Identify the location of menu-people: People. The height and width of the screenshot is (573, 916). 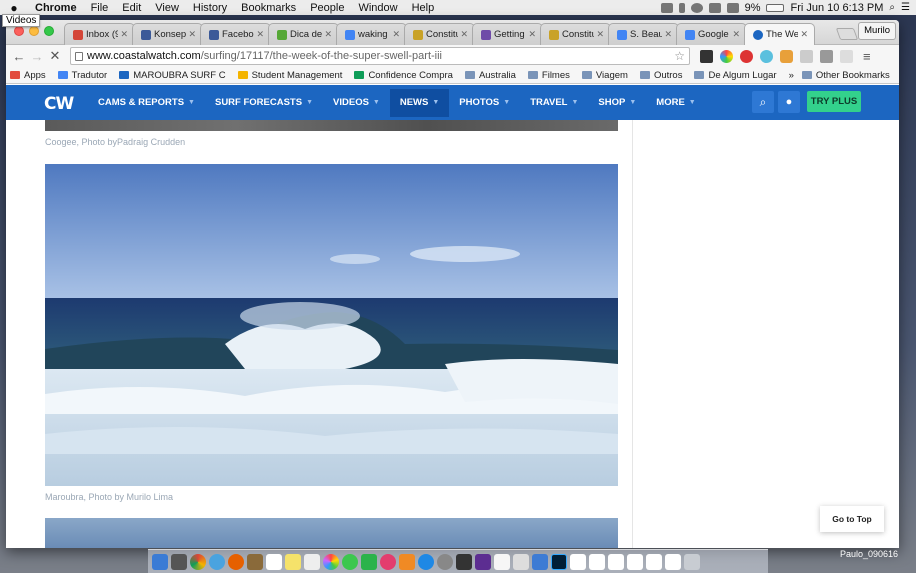
(327, 8).